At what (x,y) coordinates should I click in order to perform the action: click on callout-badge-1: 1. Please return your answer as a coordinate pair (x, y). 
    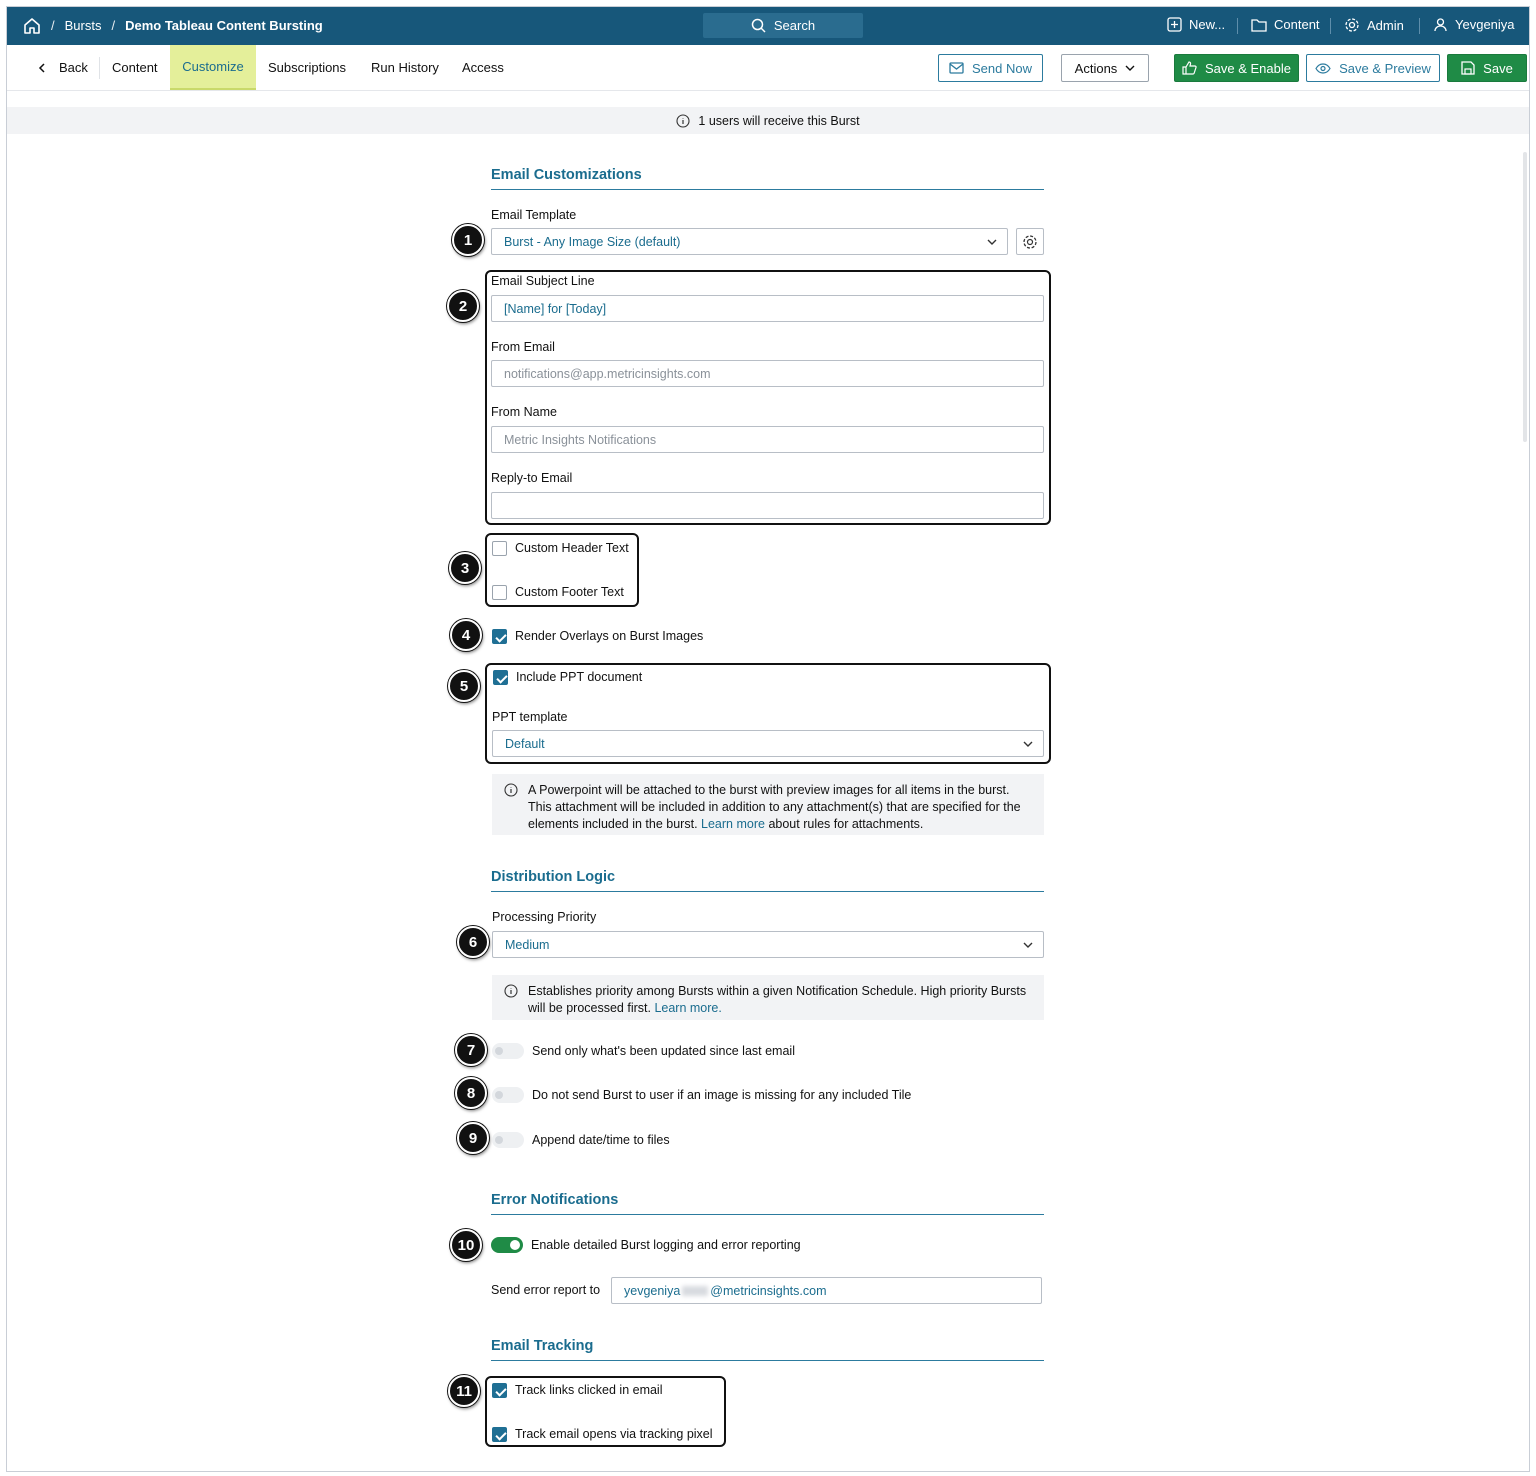
    Looking at the image, I should click on (468, 240).